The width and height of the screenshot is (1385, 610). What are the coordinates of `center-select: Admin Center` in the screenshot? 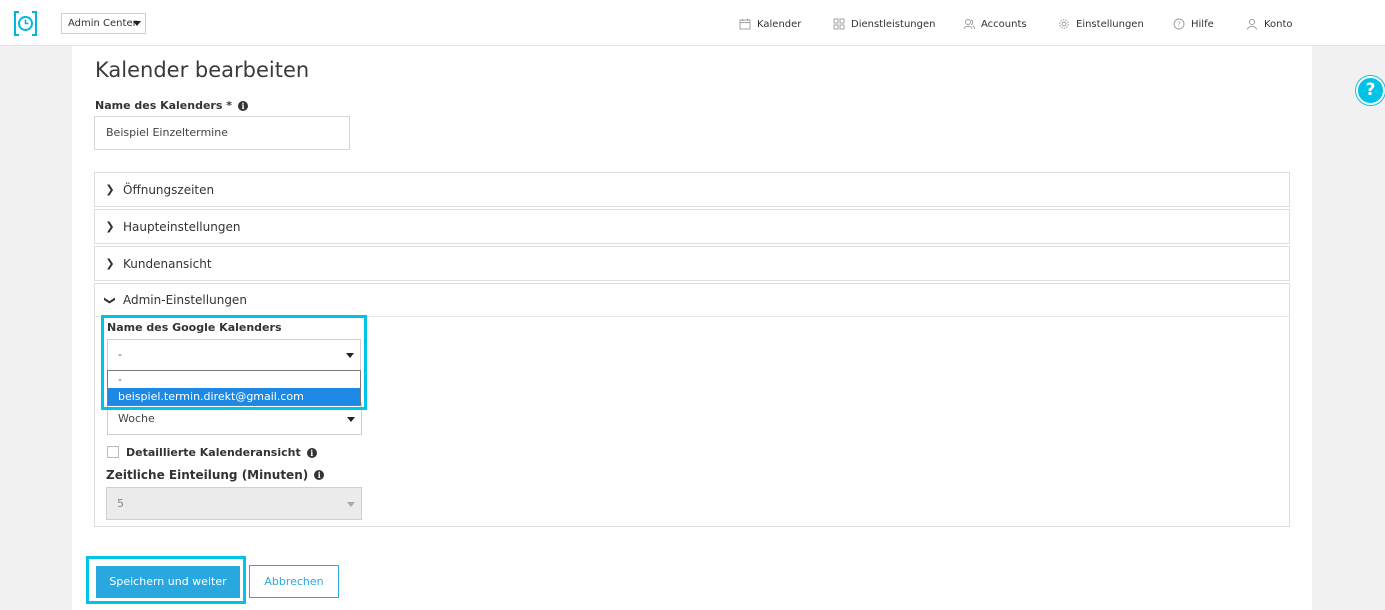 It's located at (103, 23).